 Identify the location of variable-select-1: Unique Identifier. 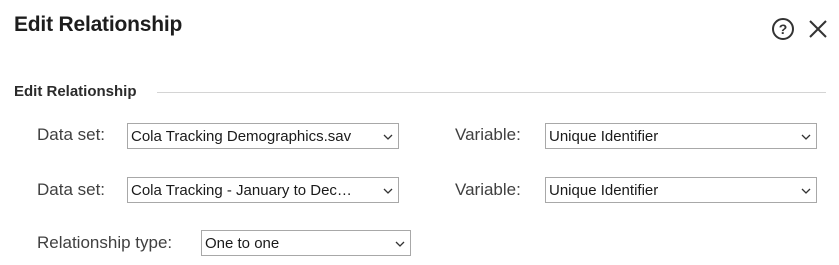
(681, 136).